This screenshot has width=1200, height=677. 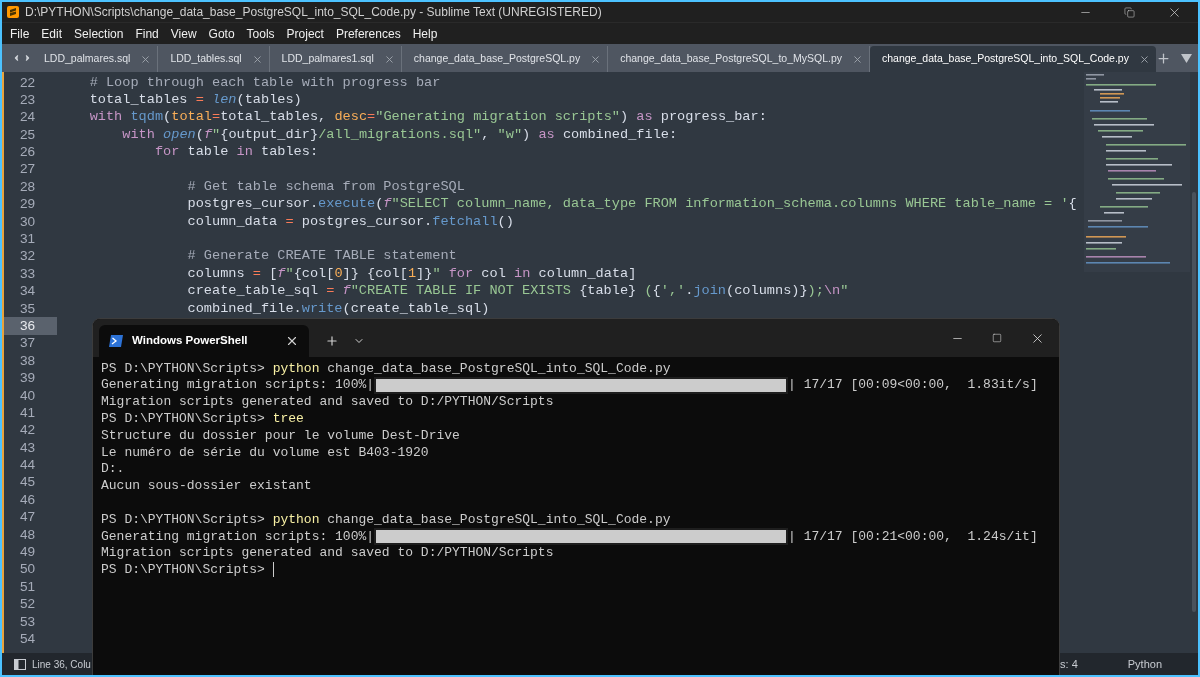 I want to click on line-number: 54, so click(x=27, y=639).